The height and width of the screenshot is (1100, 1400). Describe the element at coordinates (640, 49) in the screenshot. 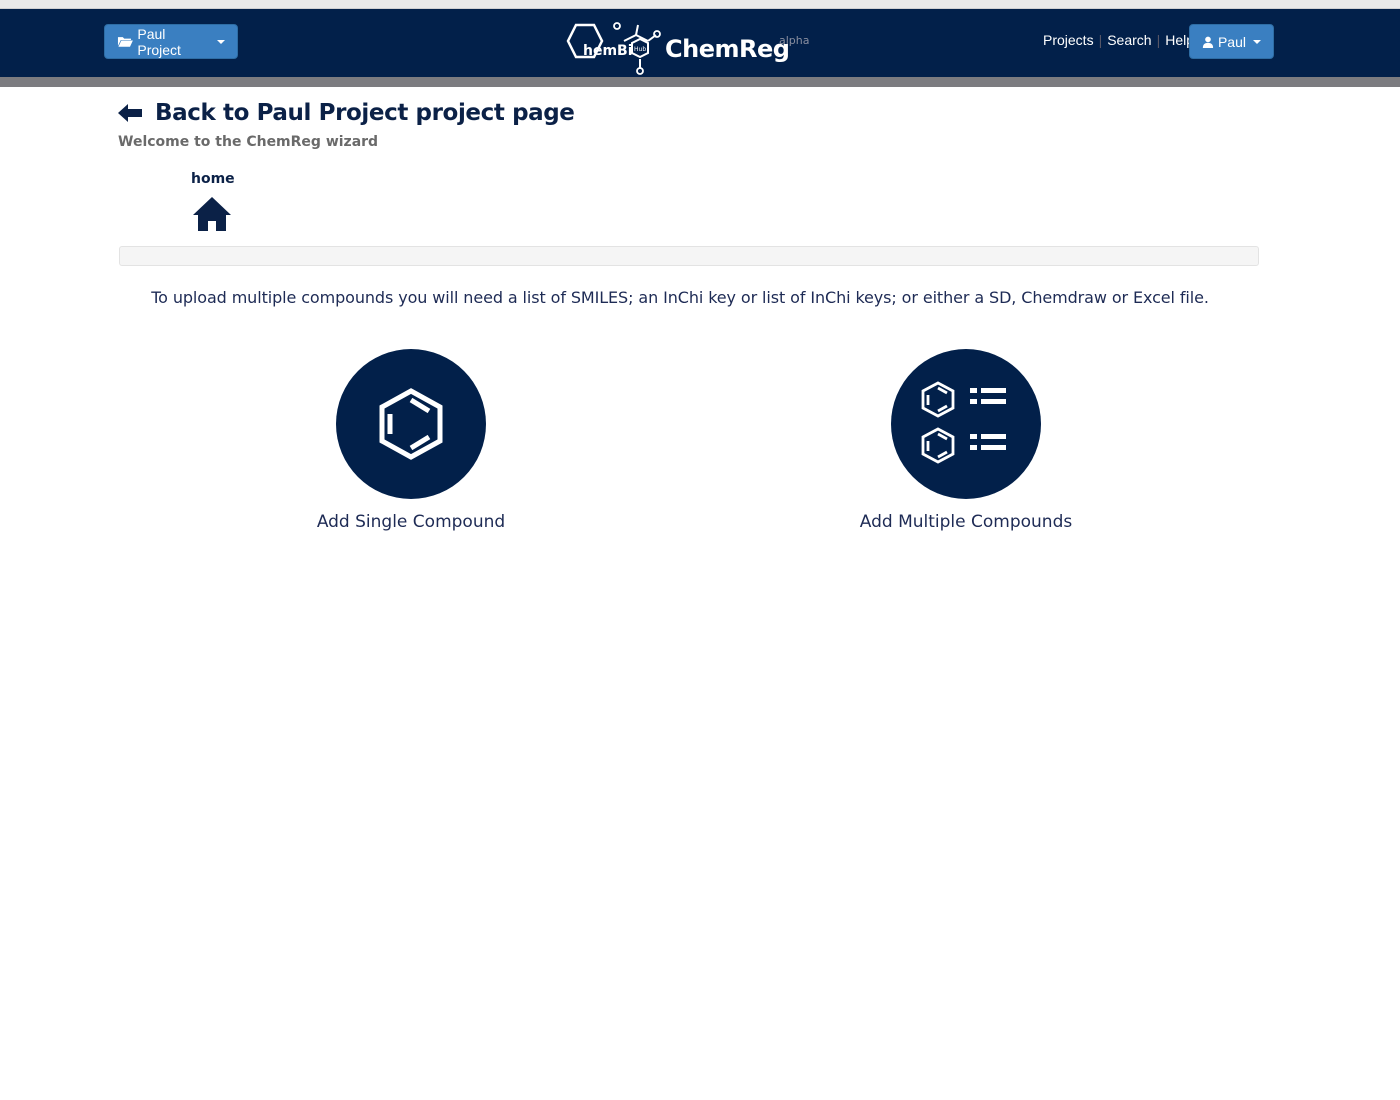

I see `logo-sub-text: Hub` at that location.